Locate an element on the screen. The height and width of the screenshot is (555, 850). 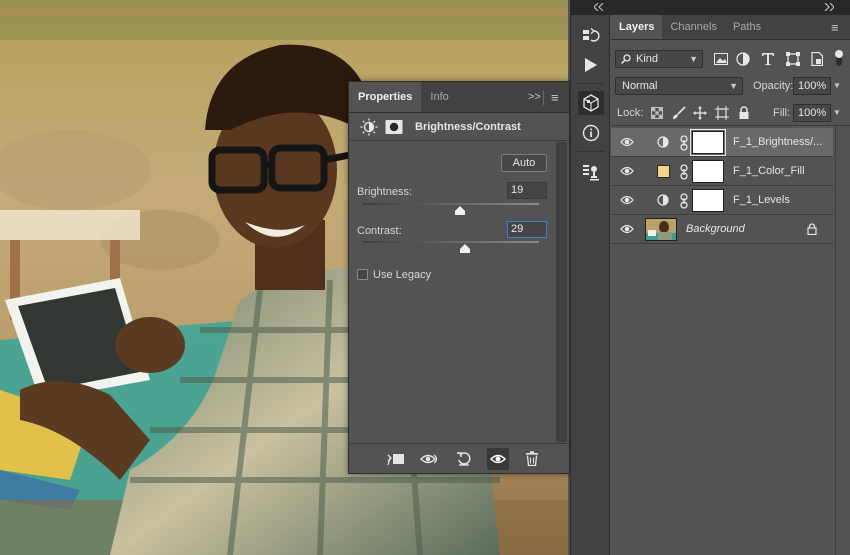
layer-row-background: Background is located at coordinates (722, 229).